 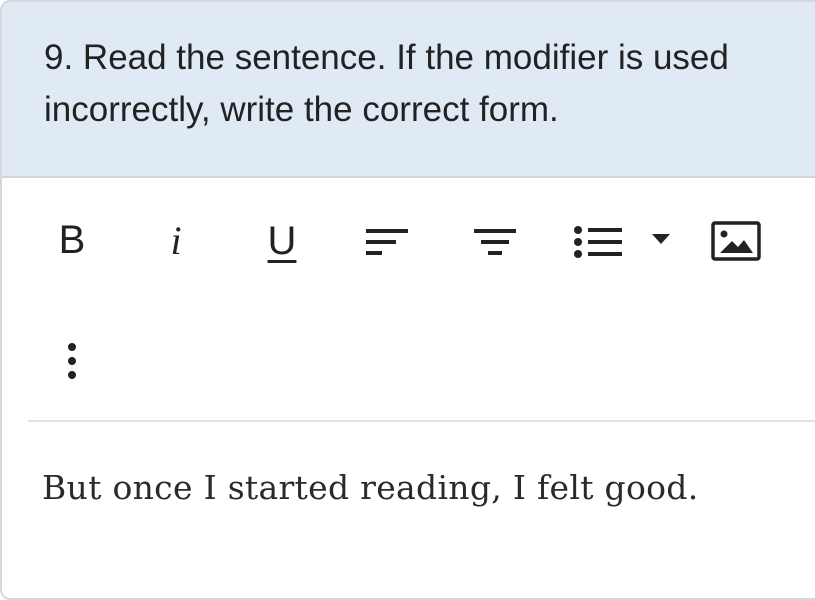 I want to click on bold-label: B, so click(x=72, y=239).